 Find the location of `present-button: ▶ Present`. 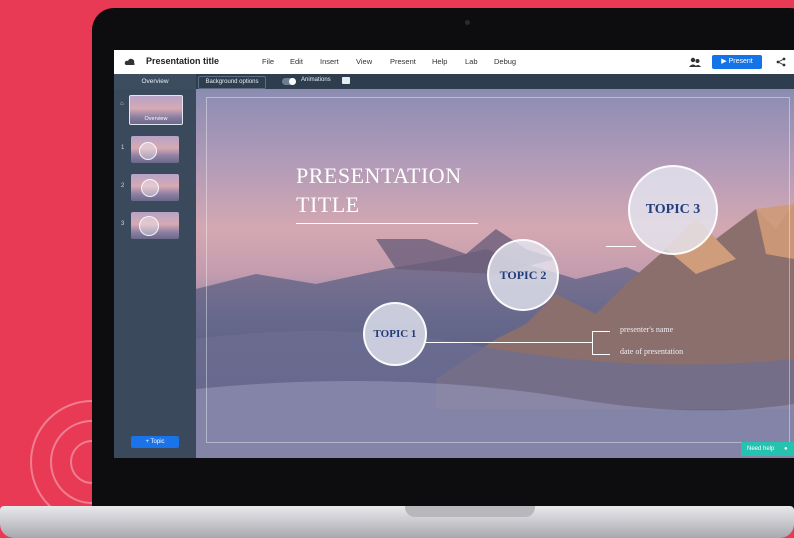

present-button: ▶ Present is located at coordinates (737, 62).